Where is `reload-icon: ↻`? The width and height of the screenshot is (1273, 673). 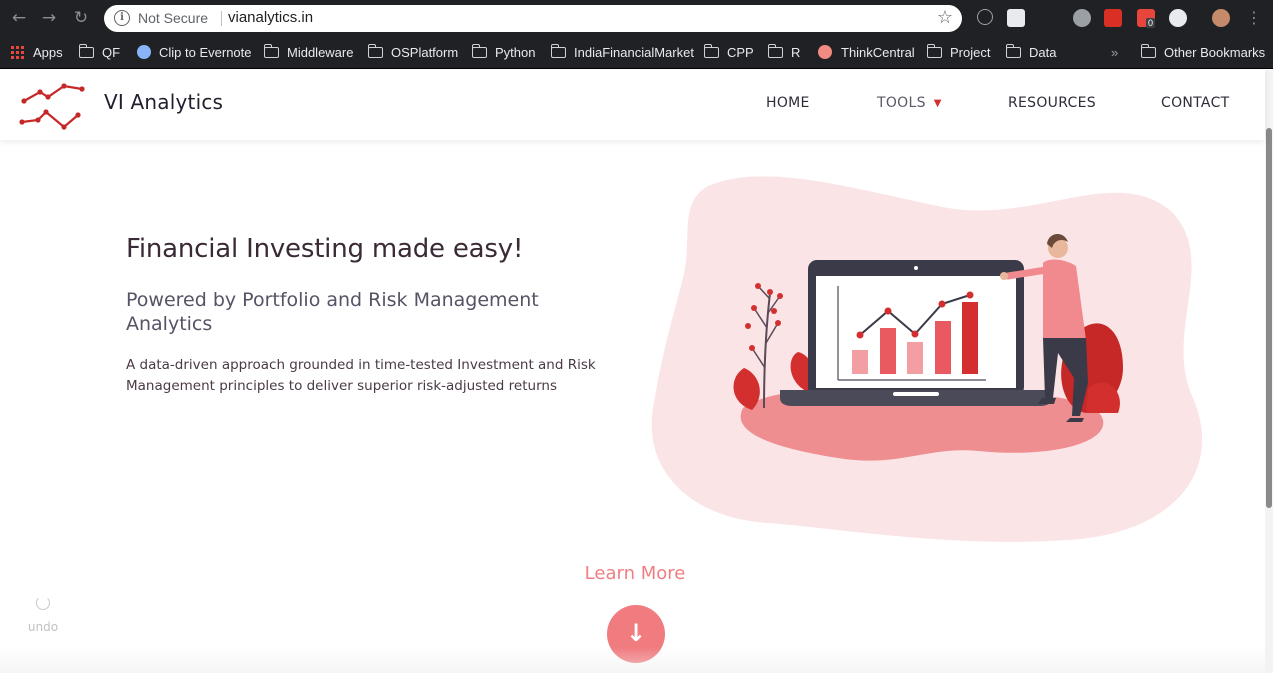 reload-icon: ↻ is located at coordinates (81, 18).